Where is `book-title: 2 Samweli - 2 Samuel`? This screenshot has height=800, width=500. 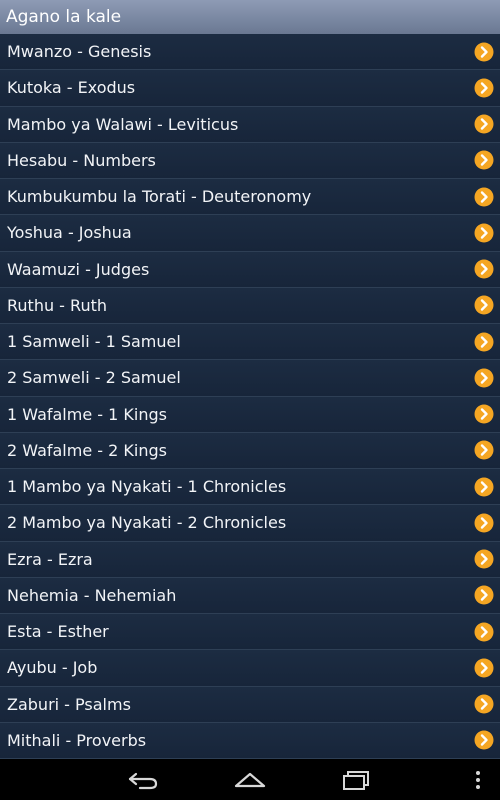
book-title: 2 Samweli - 2 Samuel is located at coordinates (94, 378).